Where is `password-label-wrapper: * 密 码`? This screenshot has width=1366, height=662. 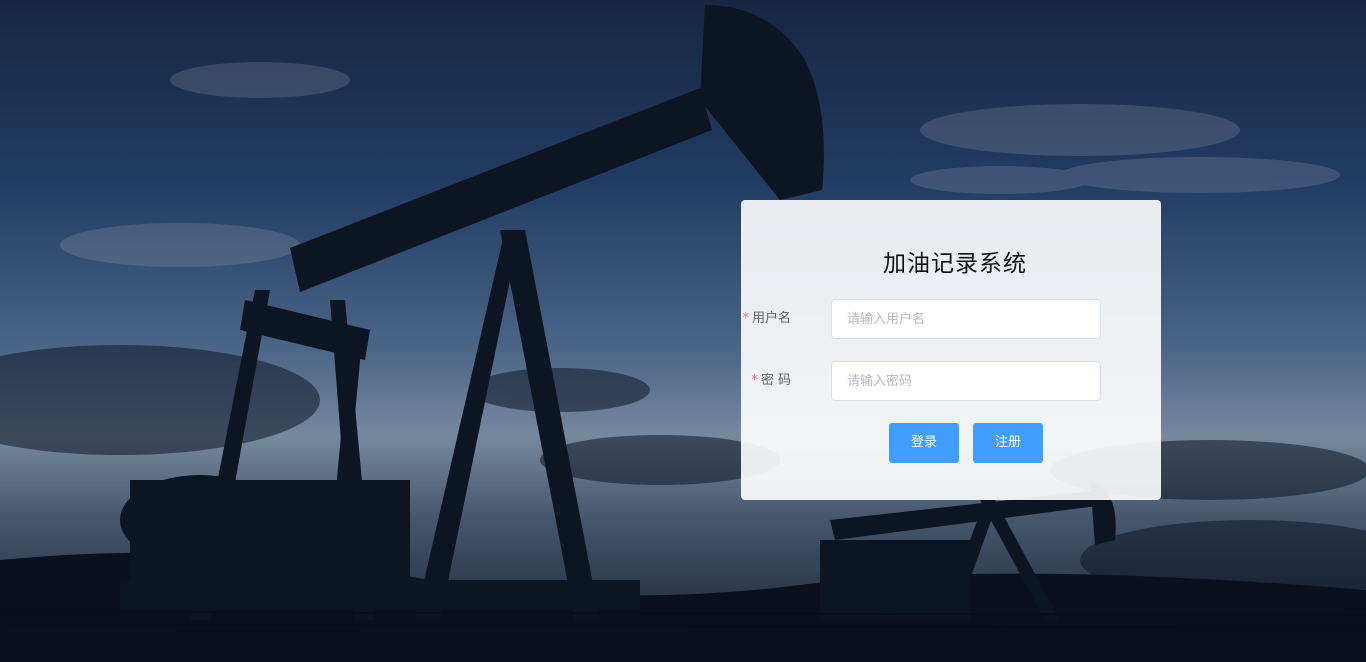
password-label-wrapper: * 密 码 is located at coordinates (751, 381).